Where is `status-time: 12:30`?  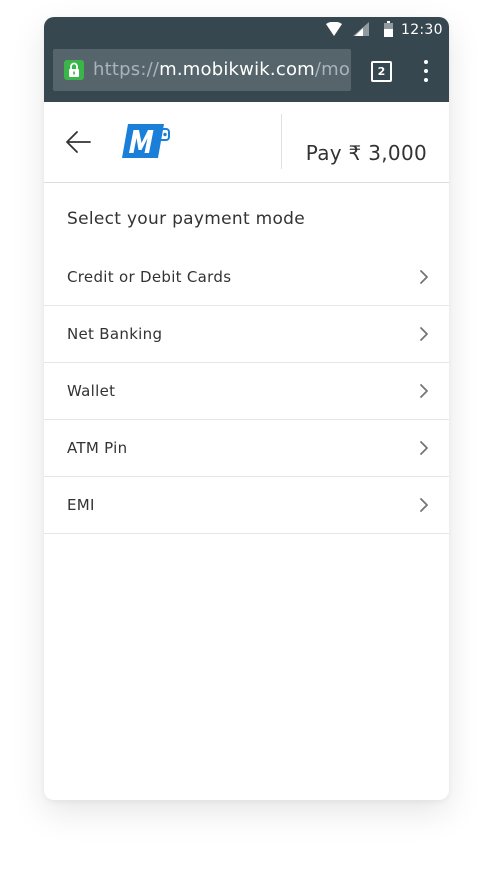
status-time: 12:30 is located at coordinates (422, 30).